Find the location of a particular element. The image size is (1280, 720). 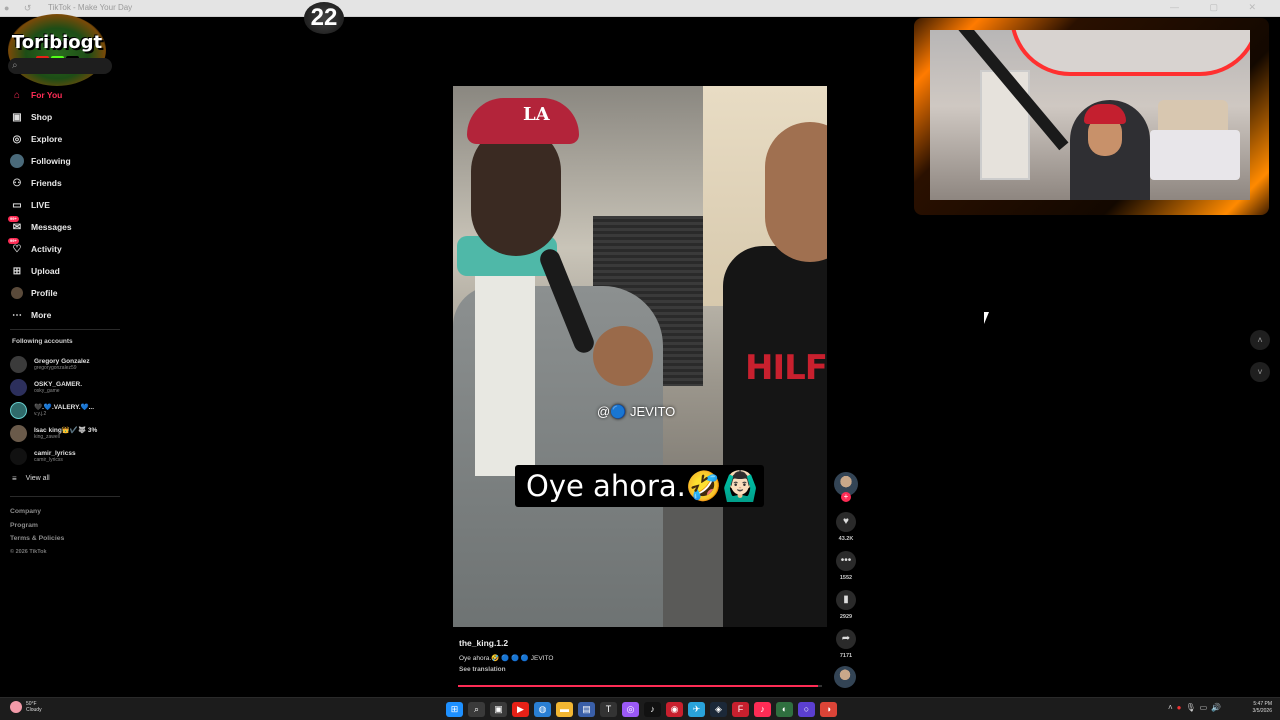

weather-widget: 50°F Cloudy is located at coordinates (26, 707).